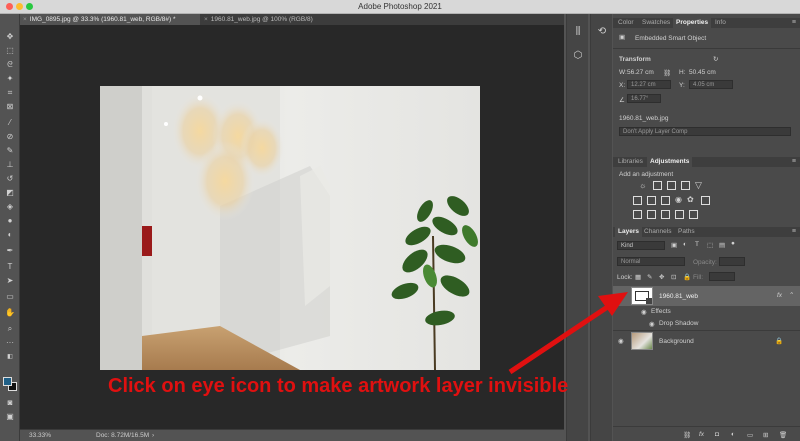 This screenshot has height=441, width=800. What do you see at coordinates (697, 244) in the screenshot?
I see `filter-type-icon: T` at bounding box center [697, 244].